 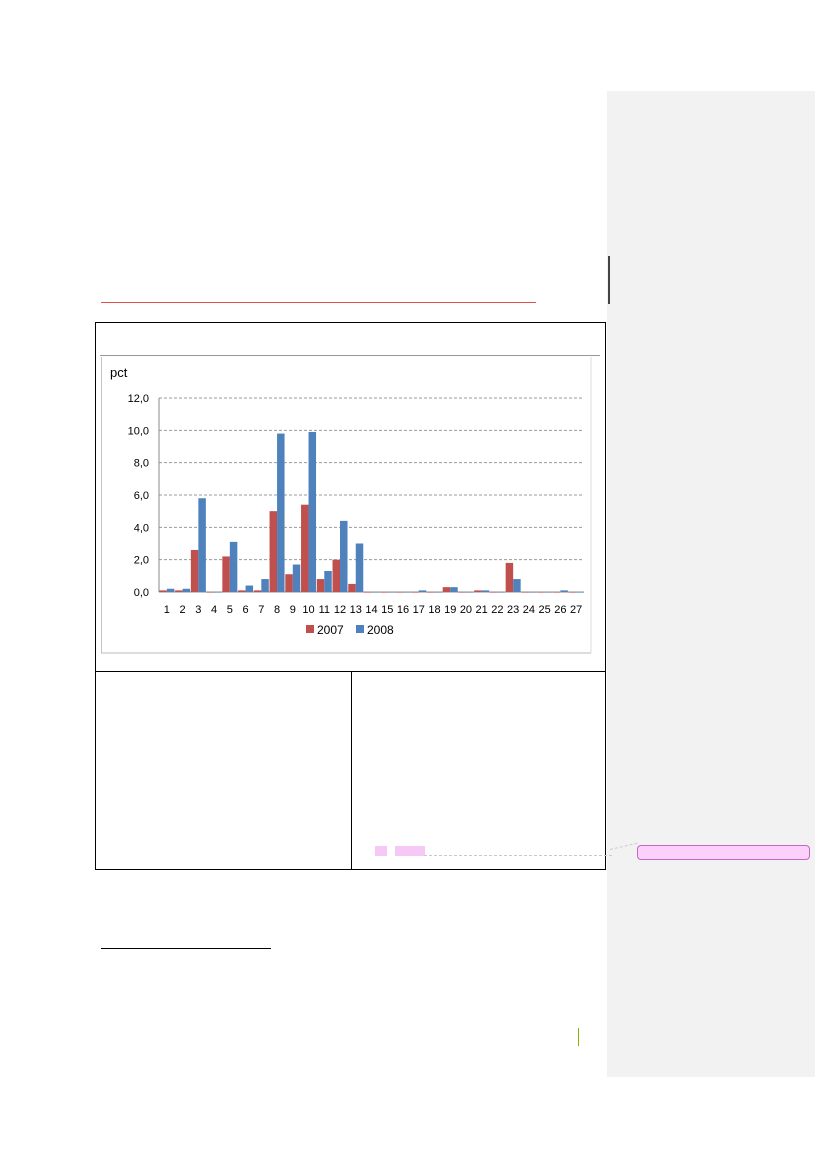 What do you see at coordinates (387, 610) in the screenshot?
I see `x-tick-label: 15` at bounding box center [387, 610].